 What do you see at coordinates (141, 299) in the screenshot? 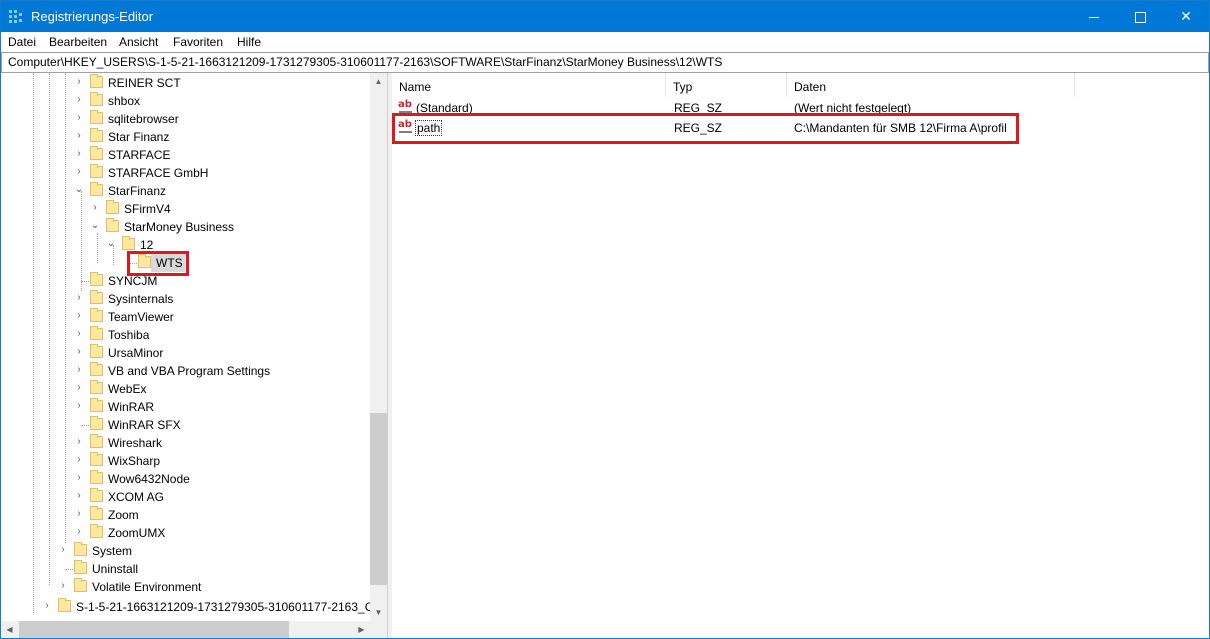
I see `tree-item-label: Sysinternals` at bounding box center [141, 299].